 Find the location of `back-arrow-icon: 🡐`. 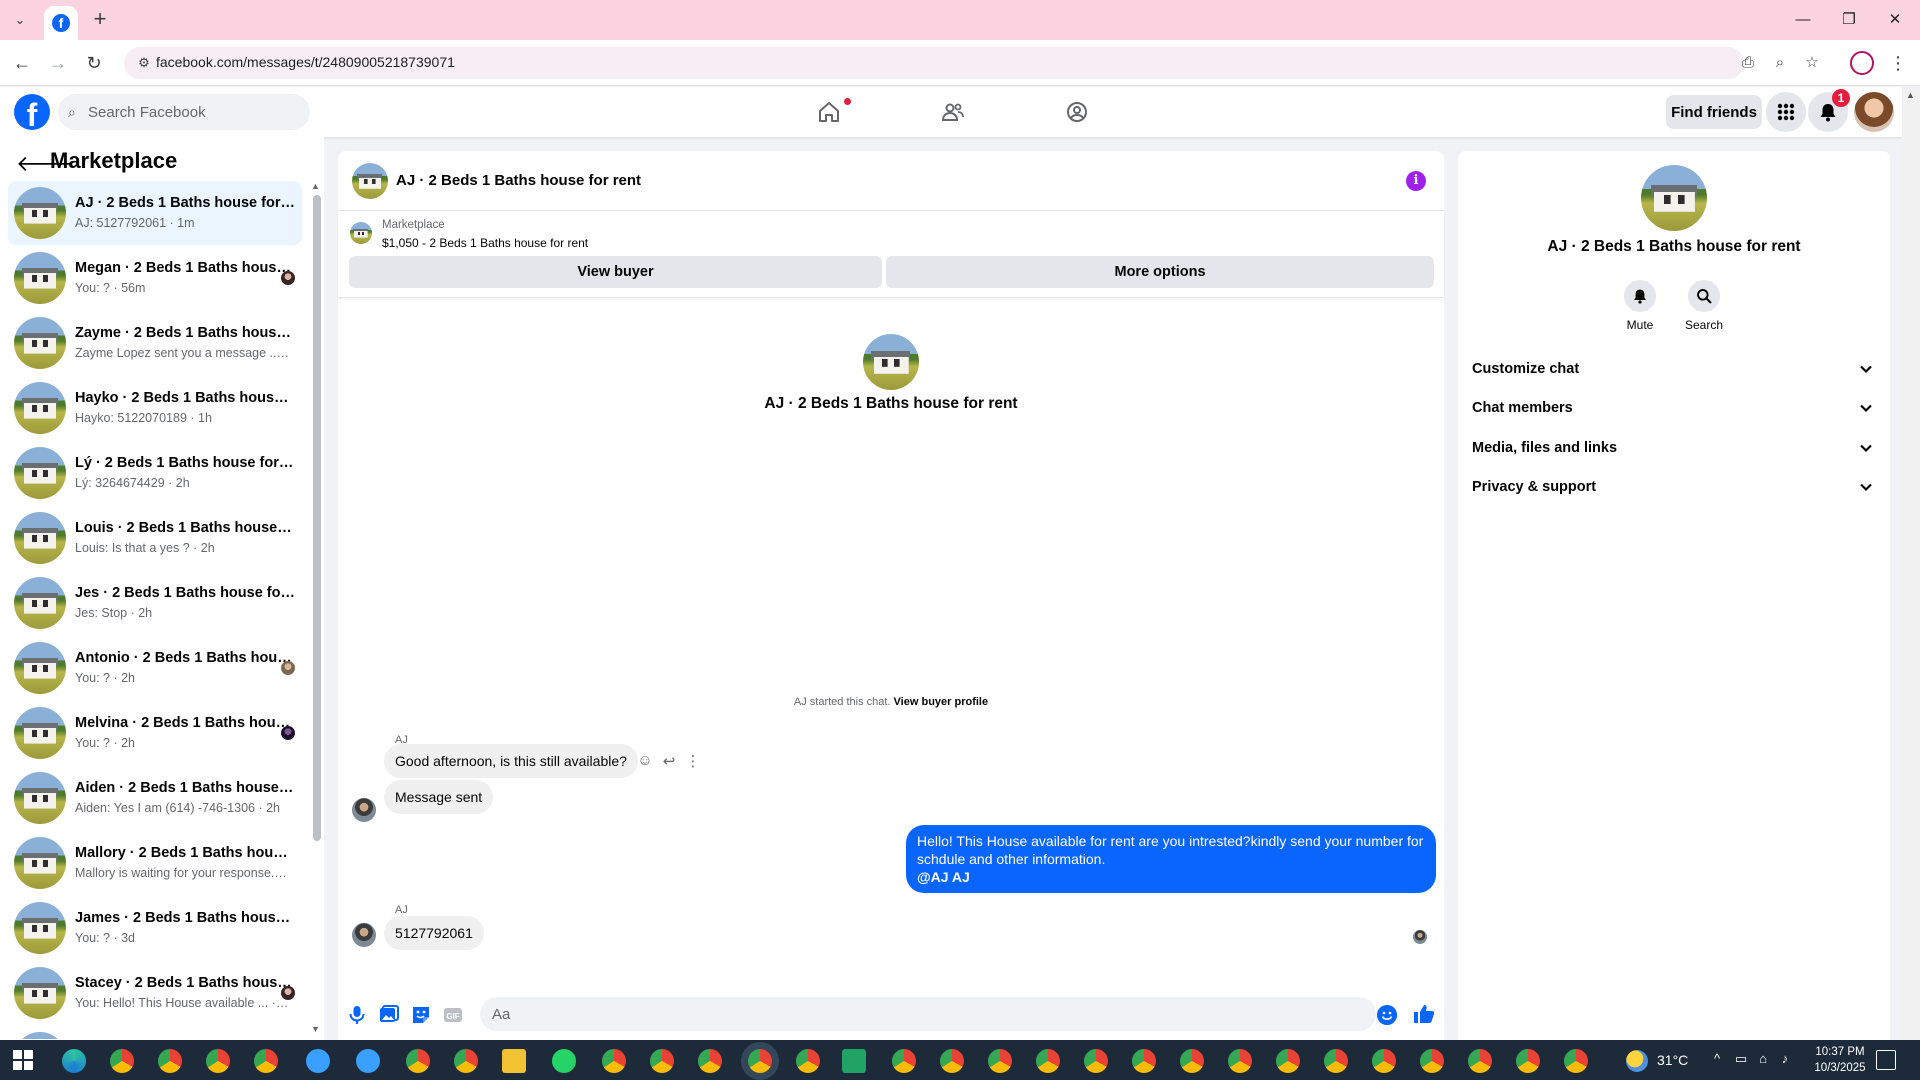

back-arrow-icon: 🡐 is located at coordinates (45, 164).